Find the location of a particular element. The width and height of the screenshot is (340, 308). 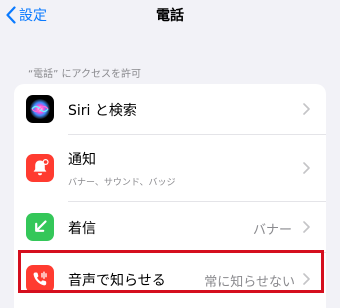

siri-search-row: Siri と検索 is located at coordinates (170, 109).